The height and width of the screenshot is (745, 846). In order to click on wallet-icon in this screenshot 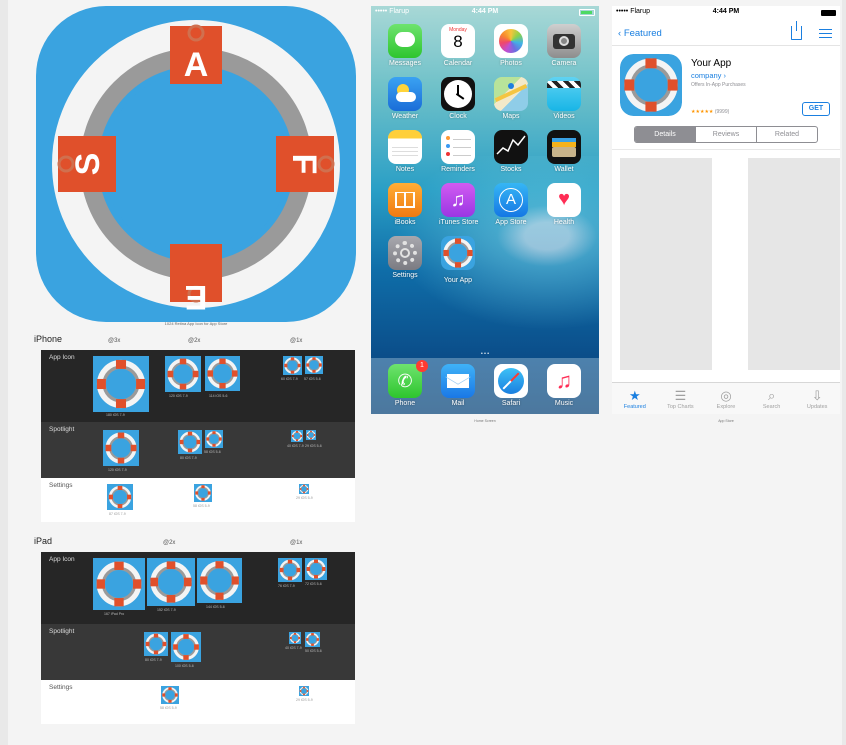, I will do `click(564, 147)`.